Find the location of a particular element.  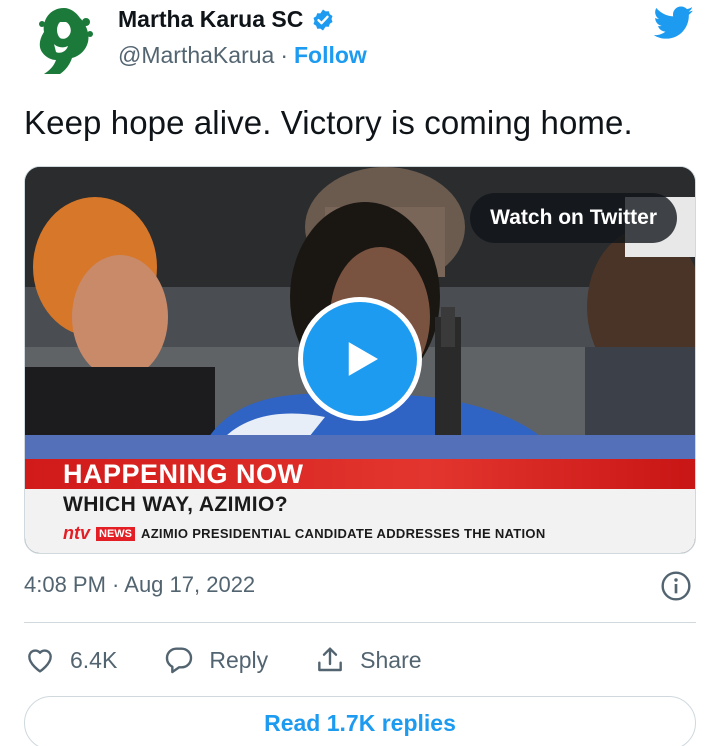

divider is located at coordinates (360, 622).